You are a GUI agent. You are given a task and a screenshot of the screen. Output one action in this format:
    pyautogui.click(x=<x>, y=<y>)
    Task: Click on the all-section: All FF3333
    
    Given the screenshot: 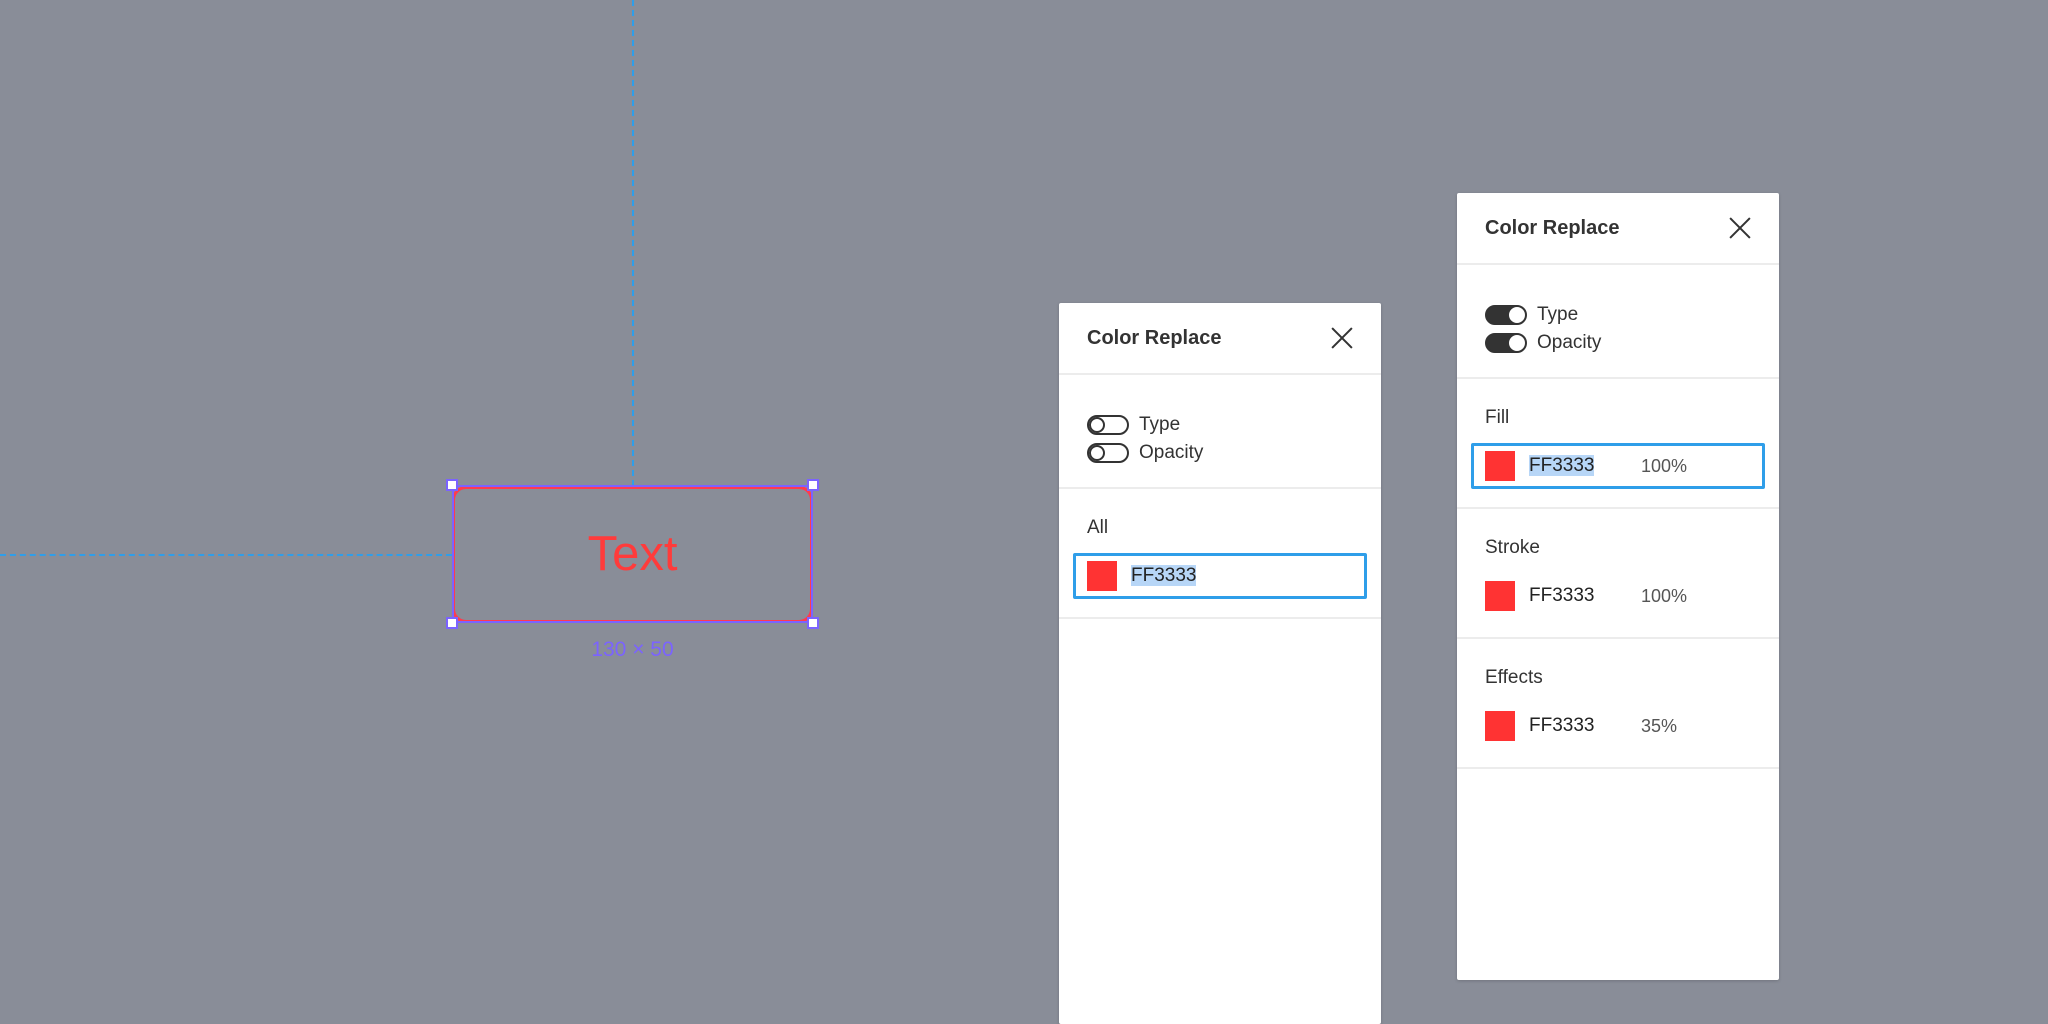 What is the action you would take?
    pyautogui.click(x=1220, y=554)
    